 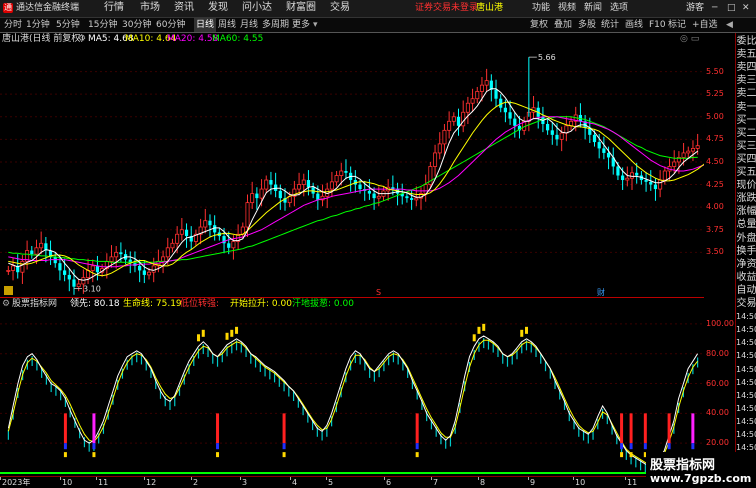 I want to click on side-panel-item: 净资, so click(x=746, y=264).